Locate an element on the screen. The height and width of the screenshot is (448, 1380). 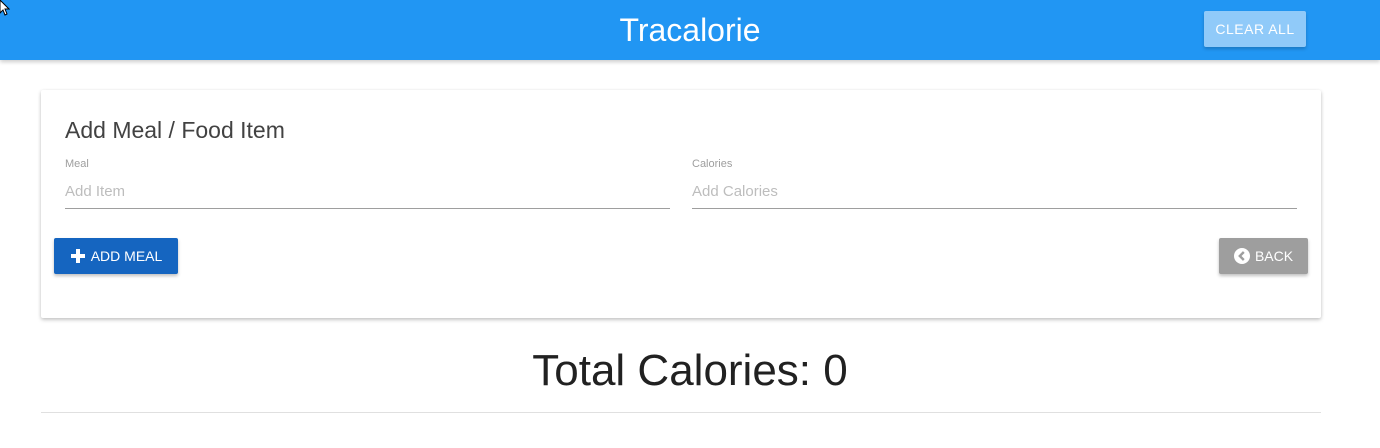
brand-title: Tracalorie is located at coordinates (690, 30).